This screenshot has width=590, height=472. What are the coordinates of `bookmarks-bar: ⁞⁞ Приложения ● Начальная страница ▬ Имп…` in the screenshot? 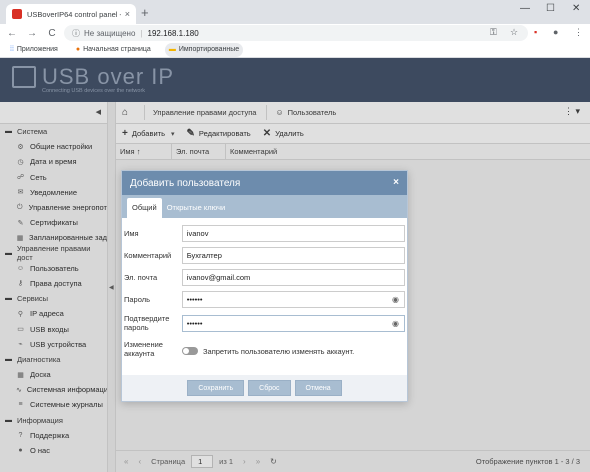 It's located at (295, 50).